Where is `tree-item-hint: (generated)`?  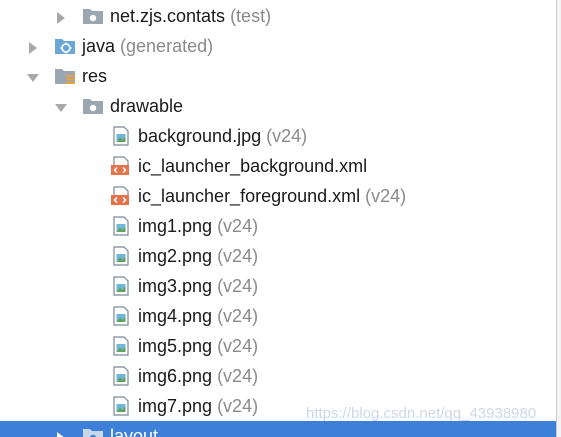 tree-item-hint: (generated) is located at coordinates (164, 46).